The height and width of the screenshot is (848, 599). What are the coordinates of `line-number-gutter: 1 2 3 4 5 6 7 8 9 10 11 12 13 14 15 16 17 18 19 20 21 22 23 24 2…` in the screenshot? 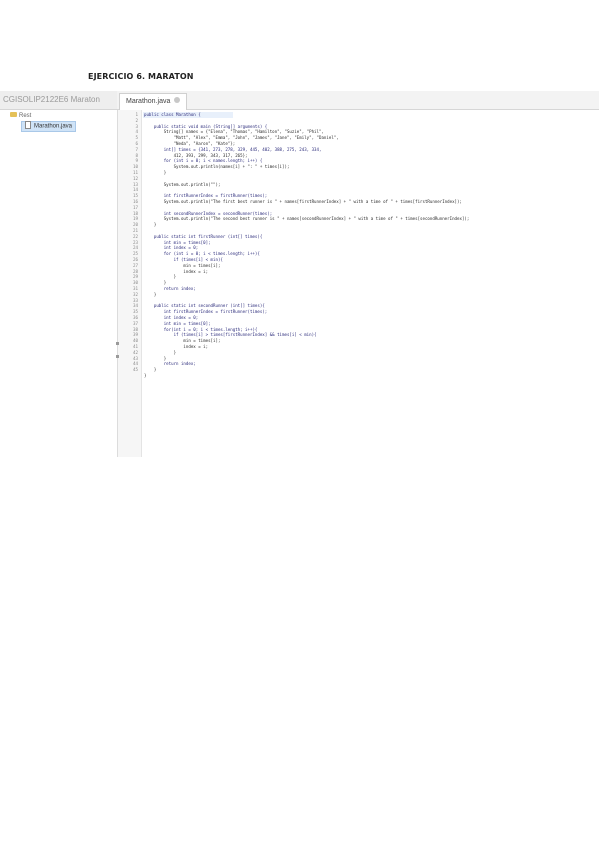 It's located at (130, 283).